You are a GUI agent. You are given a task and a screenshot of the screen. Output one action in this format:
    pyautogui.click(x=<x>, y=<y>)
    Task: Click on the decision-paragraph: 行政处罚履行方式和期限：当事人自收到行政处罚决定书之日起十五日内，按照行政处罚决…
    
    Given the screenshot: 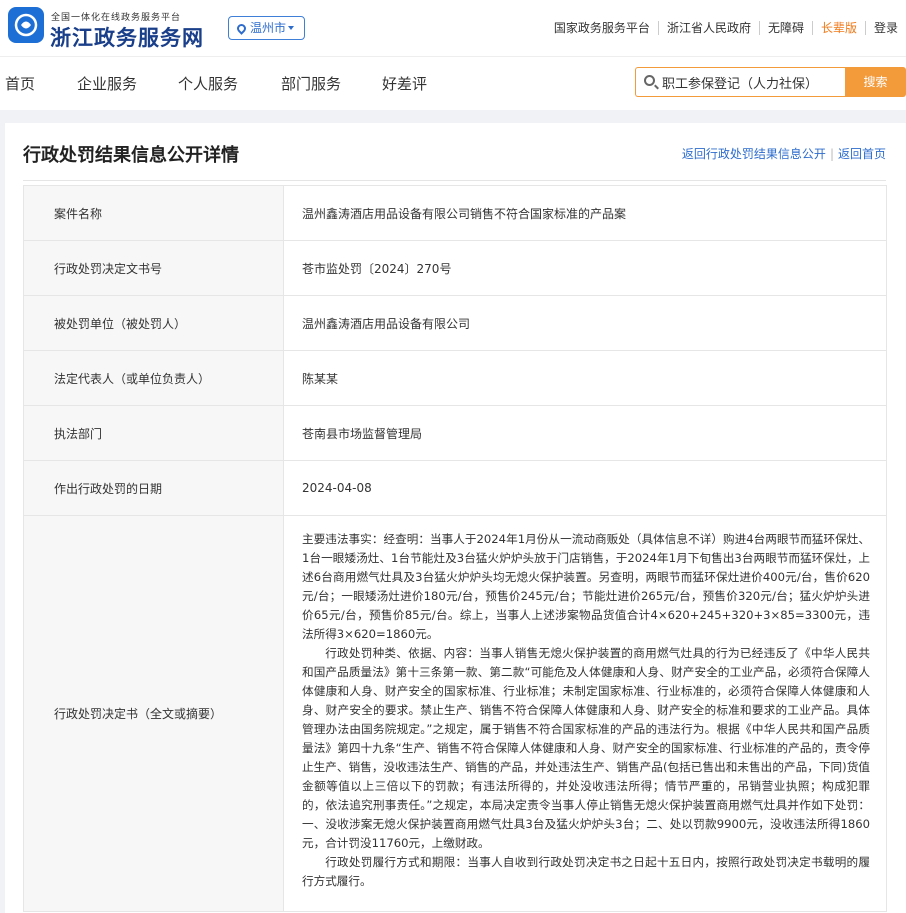 What is the action you would take?
    pyautogui.click(x=586, y=871)
    